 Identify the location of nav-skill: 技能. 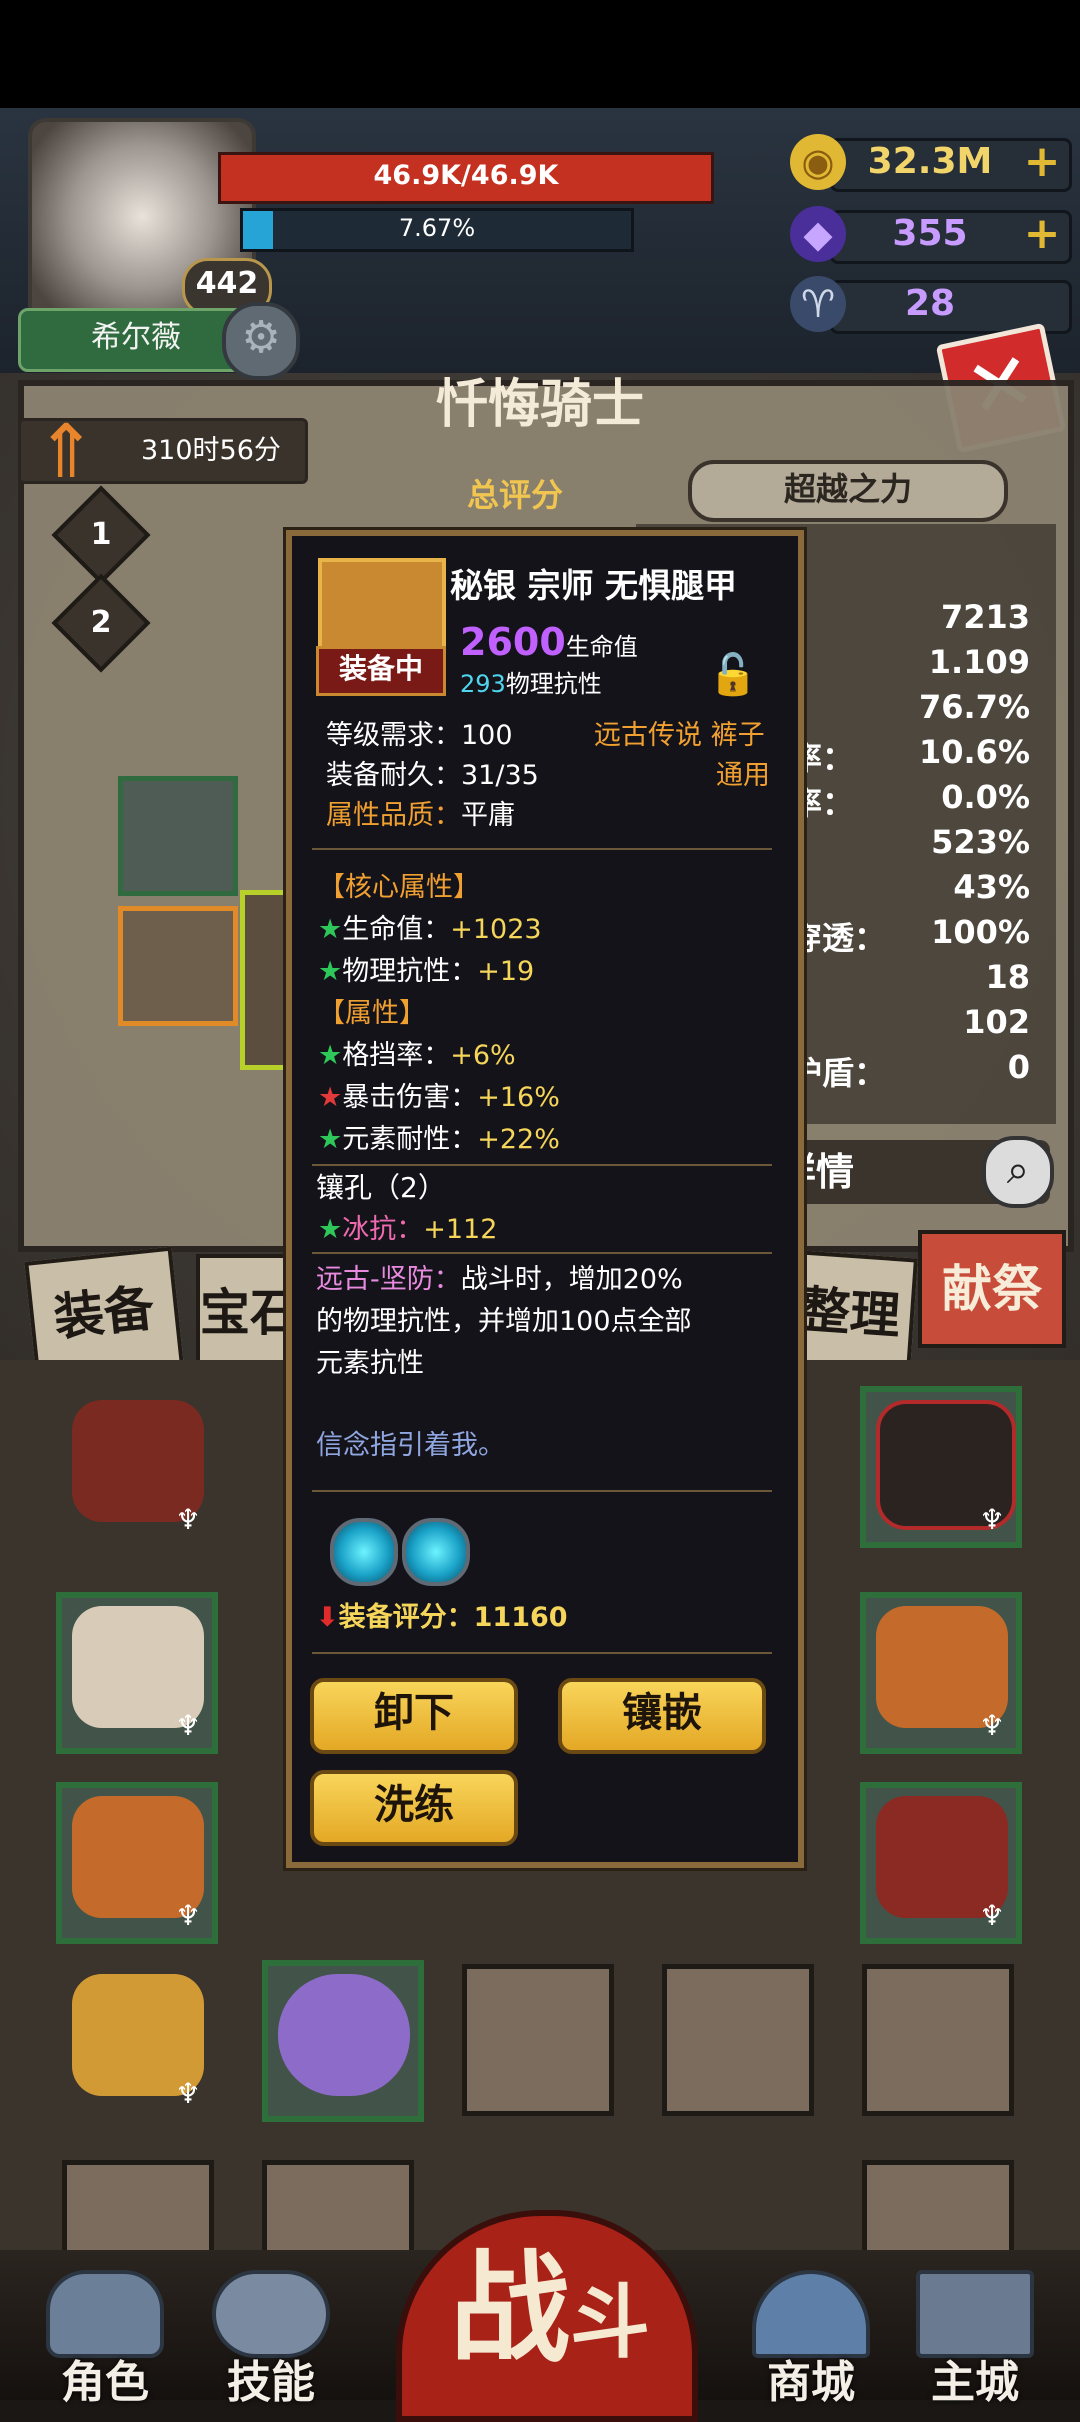
(271, 2339).